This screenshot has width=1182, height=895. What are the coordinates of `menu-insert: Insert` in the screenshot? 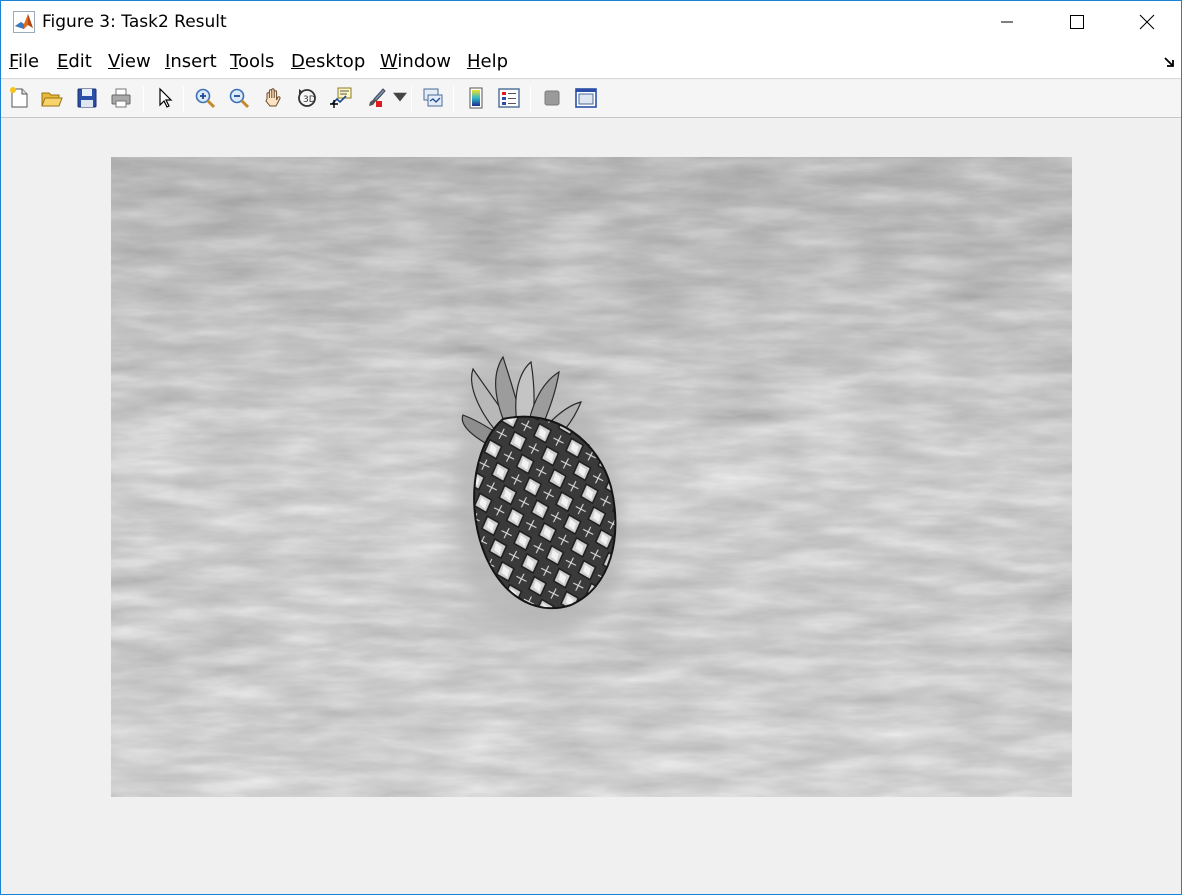 It's located at (191, 61).